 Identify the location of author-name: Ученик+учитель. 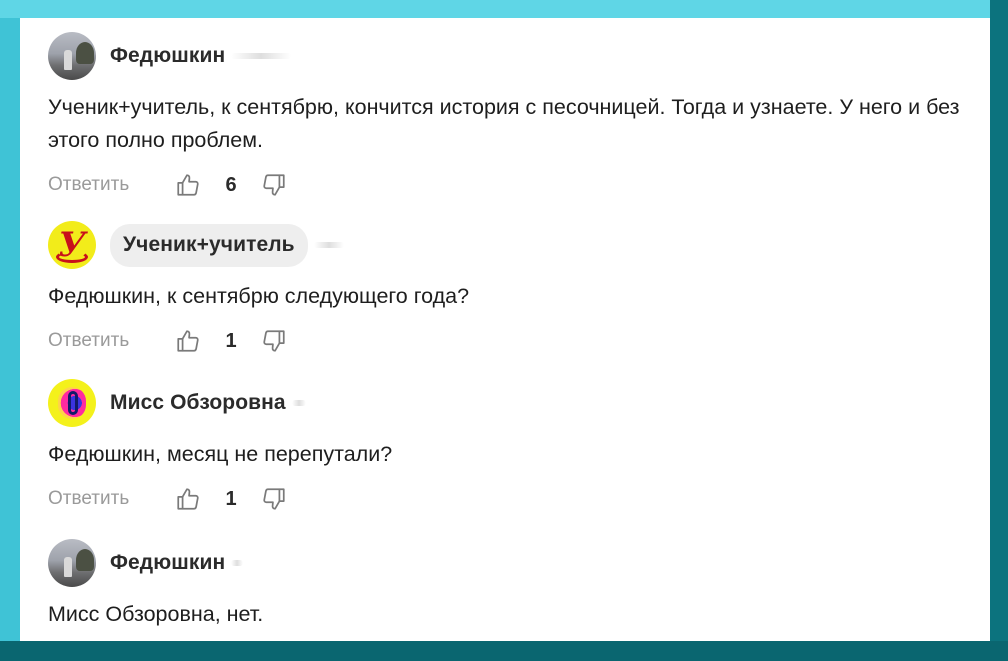
(209, 245).